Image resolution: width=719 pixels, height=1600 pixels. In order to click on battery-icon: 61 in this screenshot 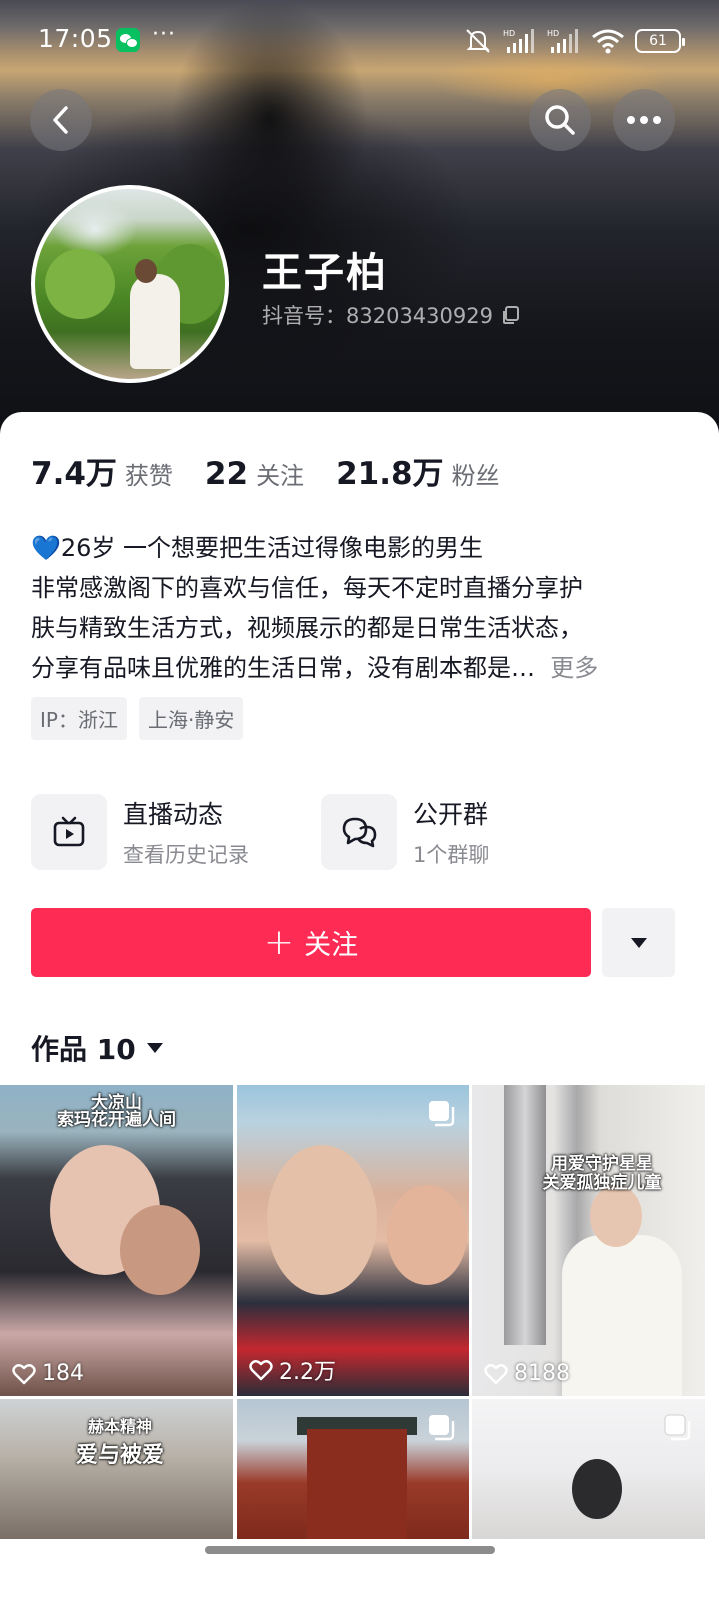, I will do `click(660, 41)`.